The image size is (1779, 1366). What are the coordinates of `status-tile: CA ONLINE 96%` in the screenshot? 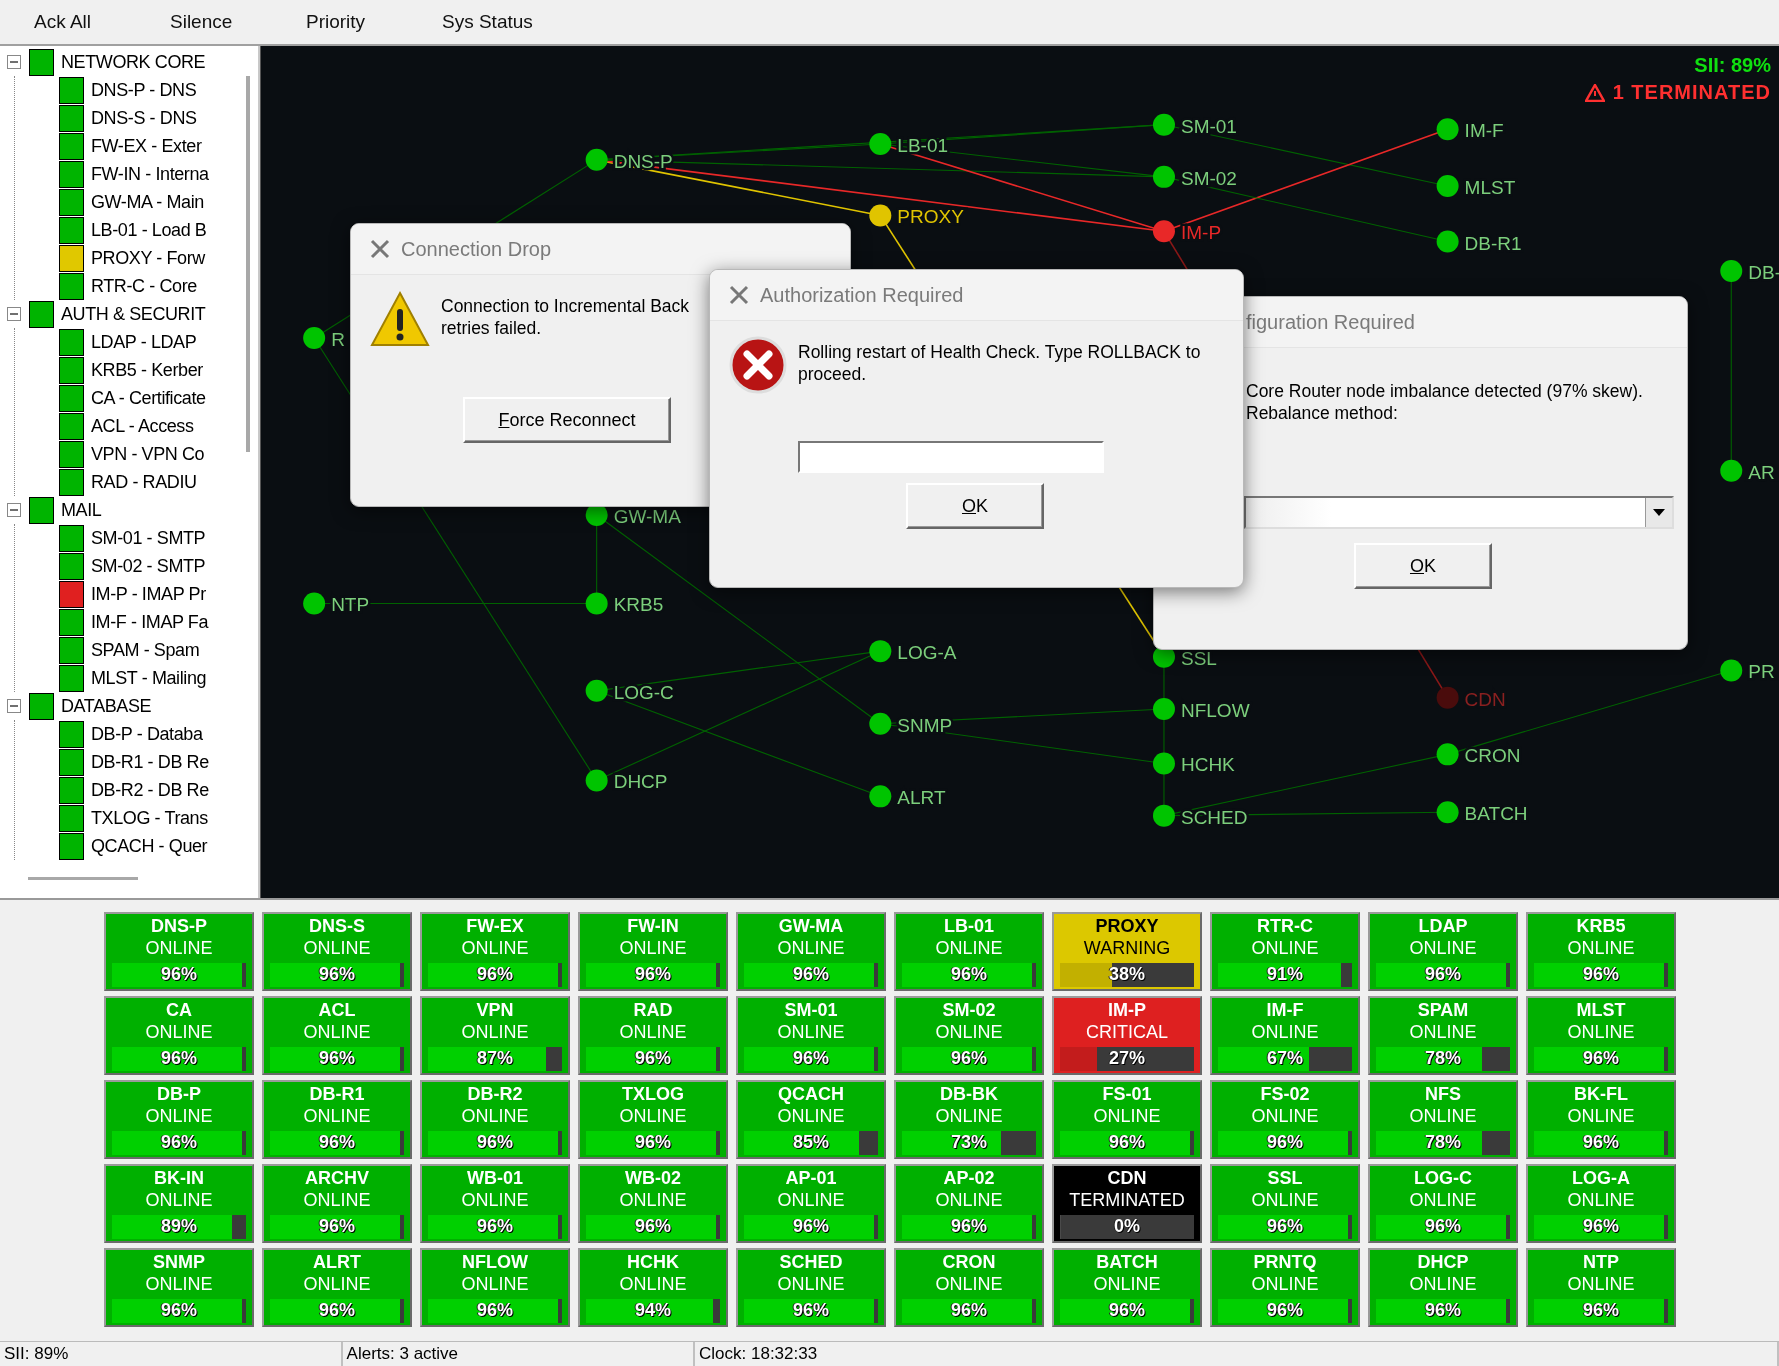 It's located at (179, 1035).